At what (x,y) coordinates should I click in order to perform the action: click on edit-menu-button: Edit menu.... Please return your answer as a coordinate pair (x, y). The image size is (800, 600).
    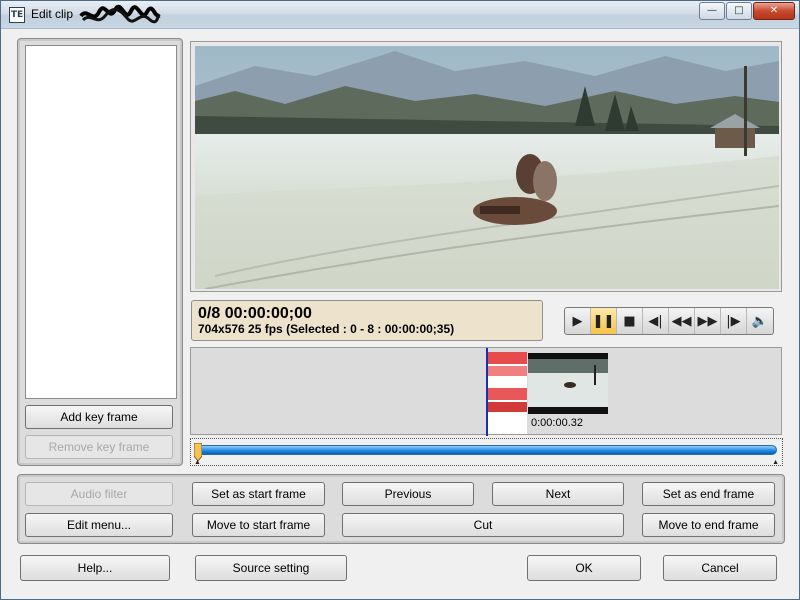
    Looking at the image, I should click on (99, 525).